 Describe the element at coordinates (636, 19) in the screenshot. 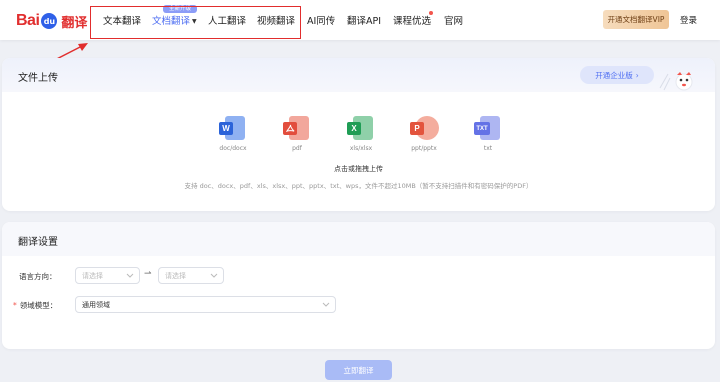

I see `open-vip-button: 开通文档翻译VIP` at that location.